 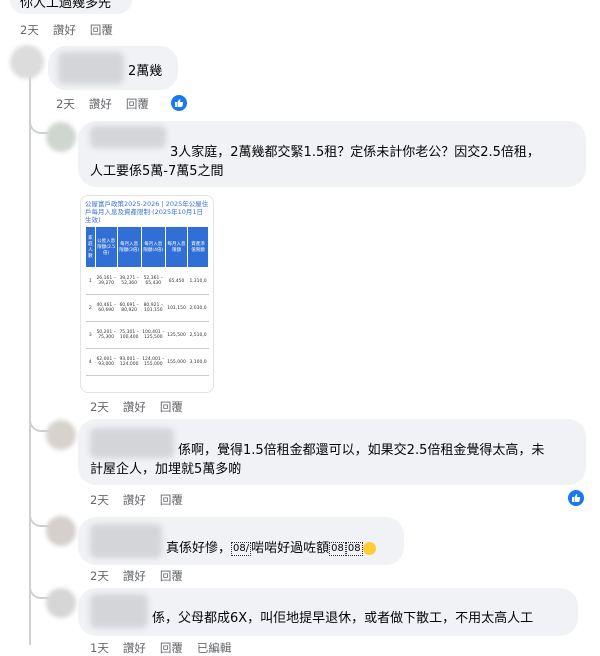 What do you see at coordinates (198, 335) in the screenshot?
I see `cell: 2,510,0` at bounding box center [198, 335].